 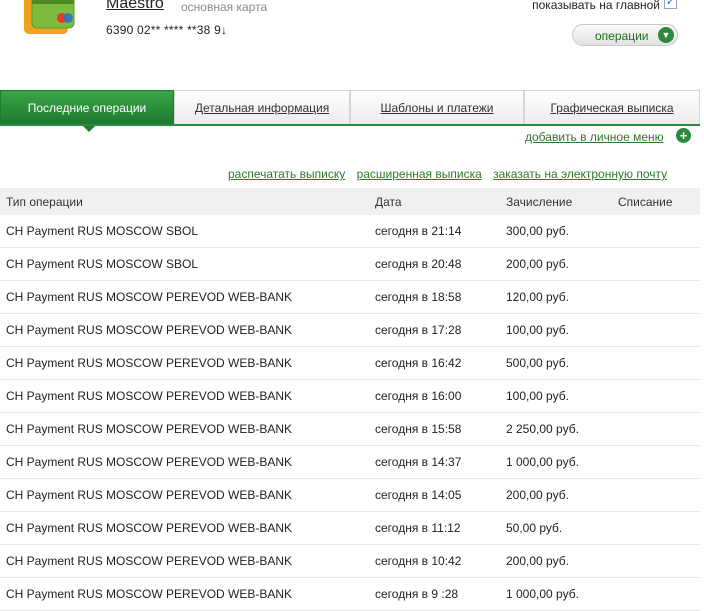 I want to click on operations-button-label: операции, so click(x=622, y=36).